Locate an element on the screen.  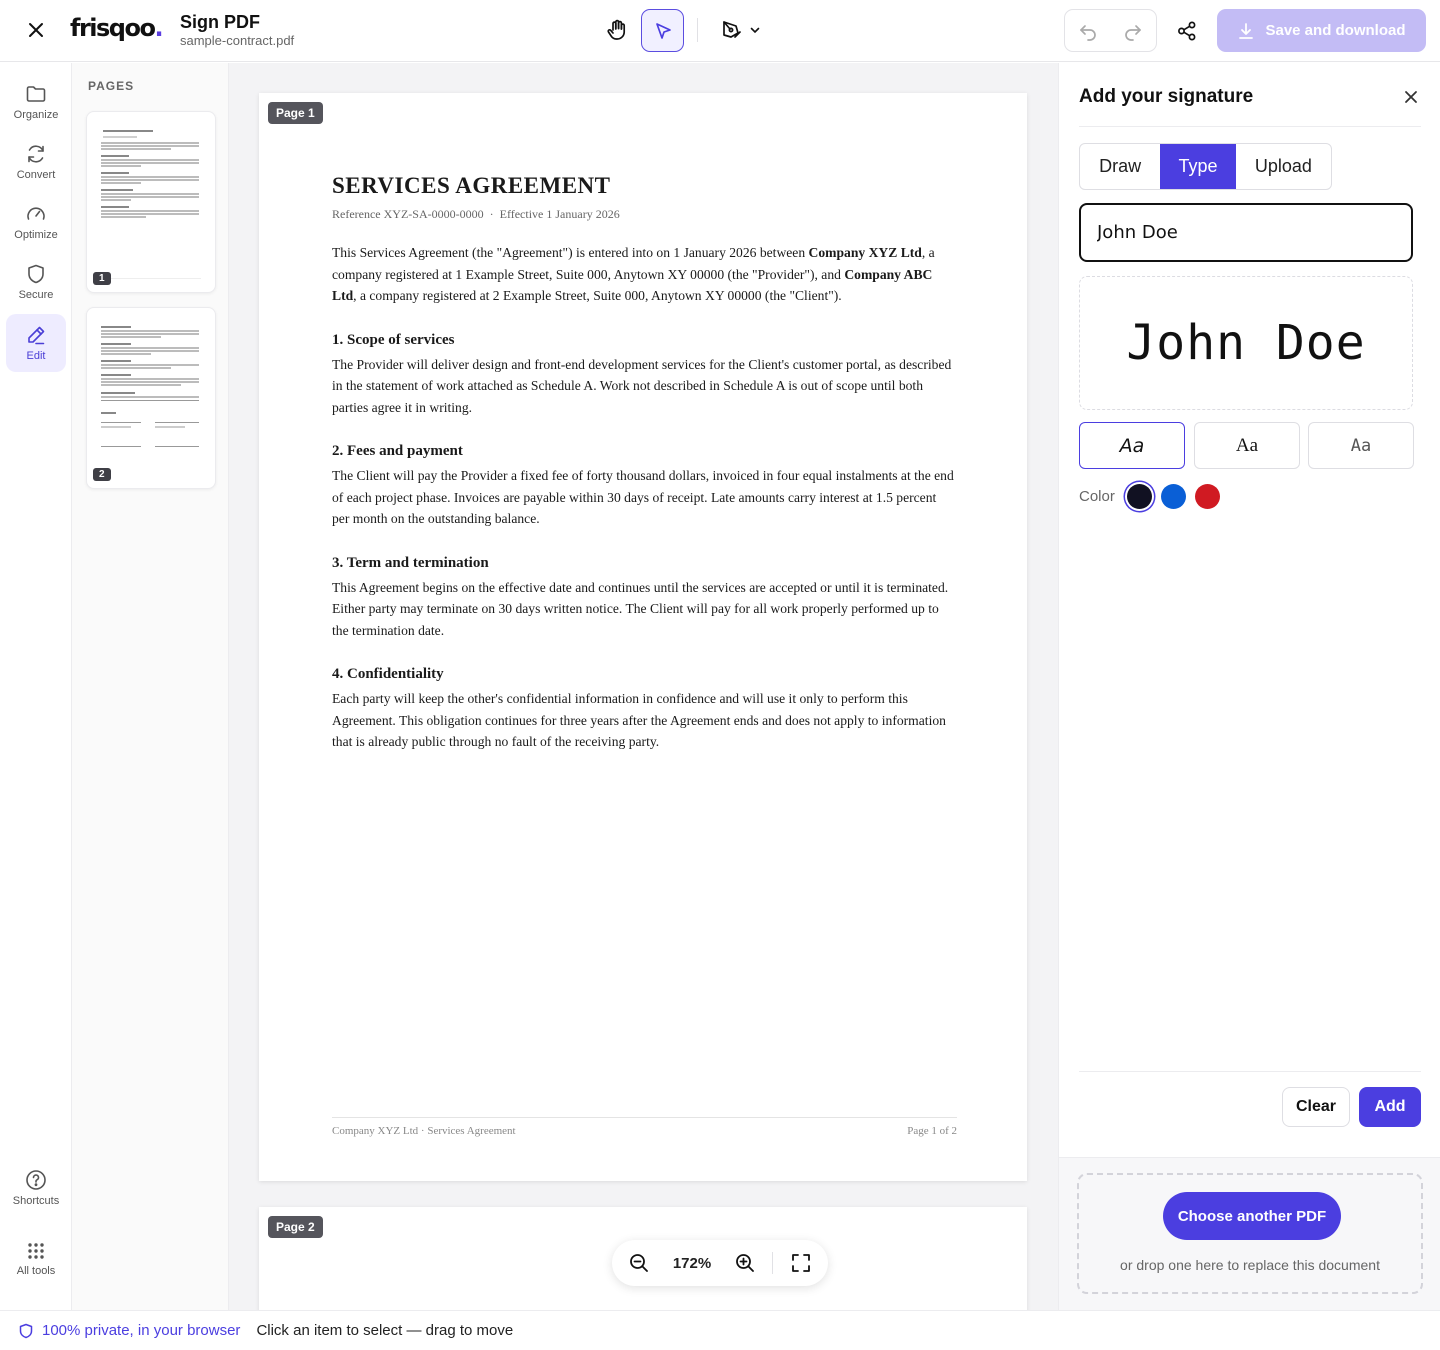
tab-type: Type is located at coordinates (1198, 166).